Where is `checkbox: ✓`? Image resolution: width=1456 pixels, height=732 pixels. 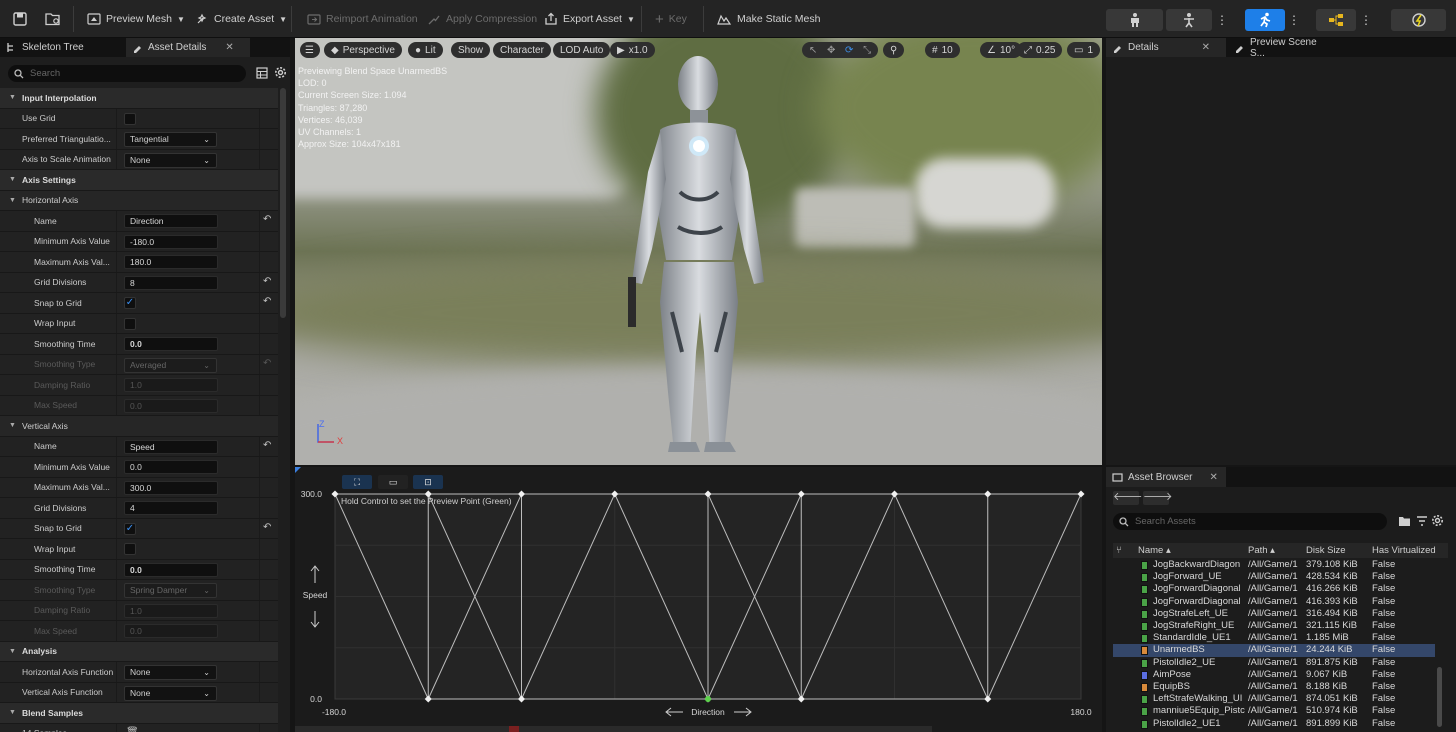 checkbox: ✓ is located at coordinates (130, 528).